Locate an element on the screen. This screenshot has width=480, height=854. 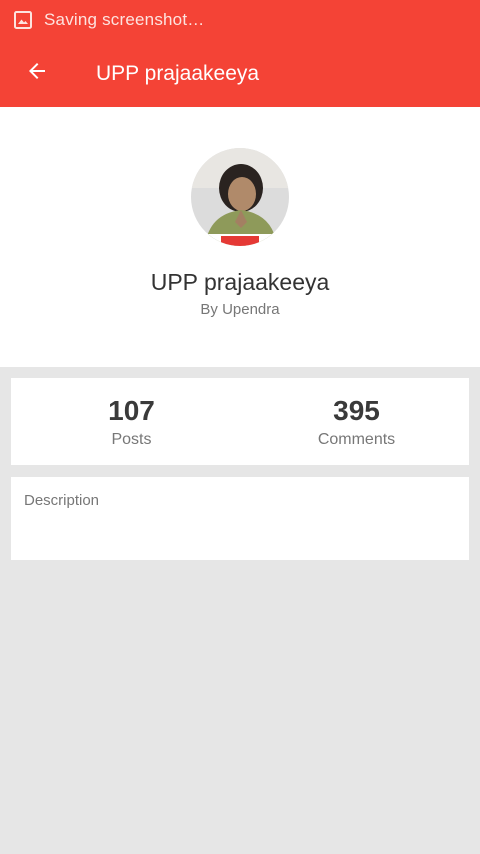
screenshot-icon is located at coordinates (23, 20).